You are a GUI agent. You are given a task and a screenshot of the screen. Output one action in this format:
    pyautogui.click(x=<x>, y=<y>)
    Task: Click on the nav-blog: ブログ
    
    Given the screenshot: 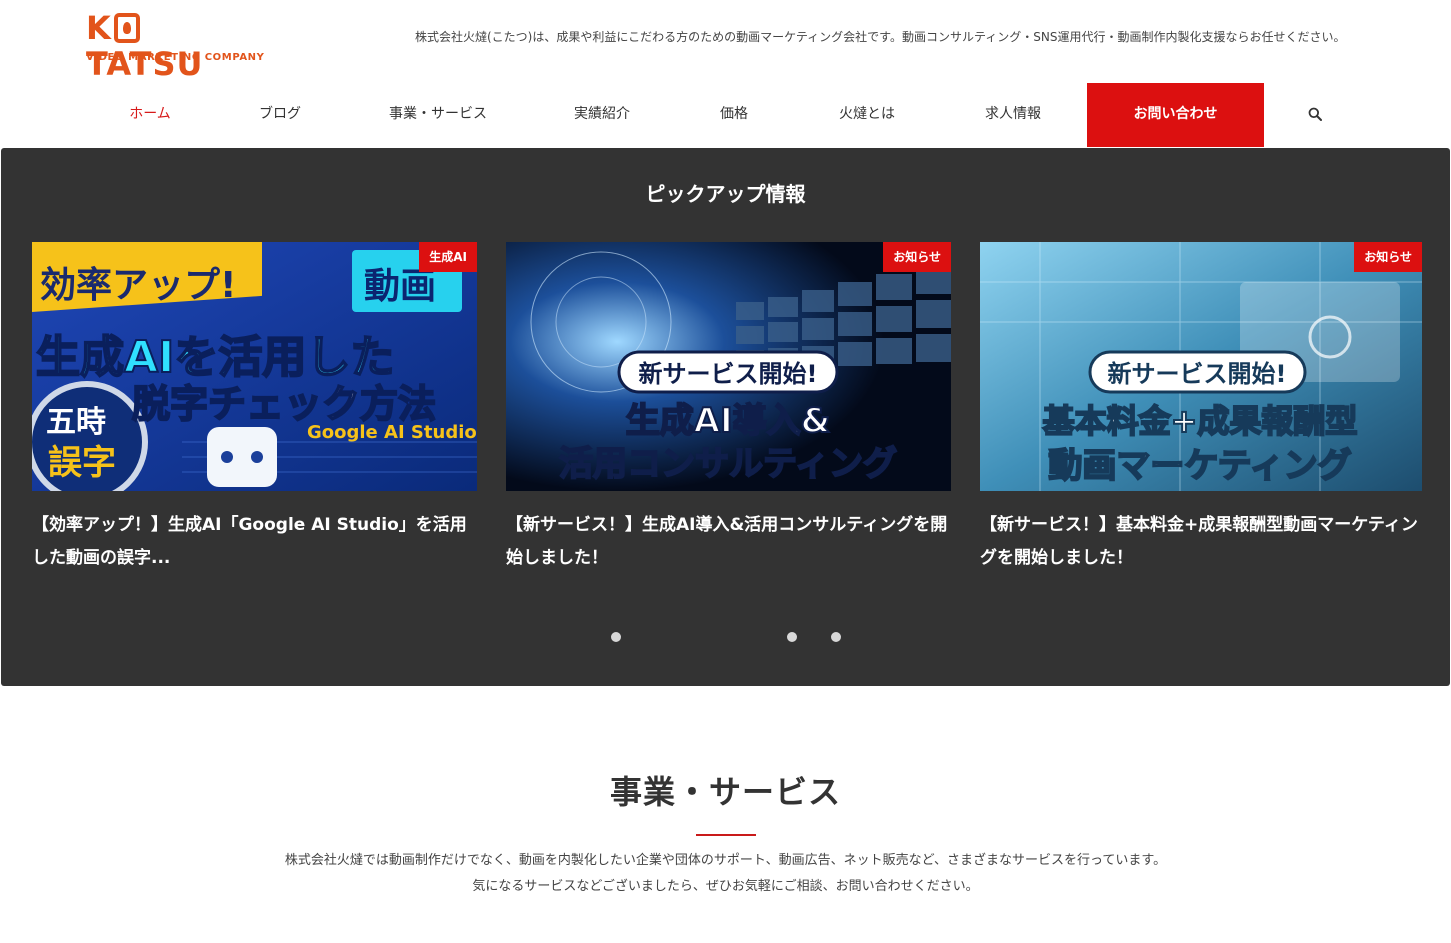 What is the action you would take?
    pyautogui.click(x=280, y=115)
    